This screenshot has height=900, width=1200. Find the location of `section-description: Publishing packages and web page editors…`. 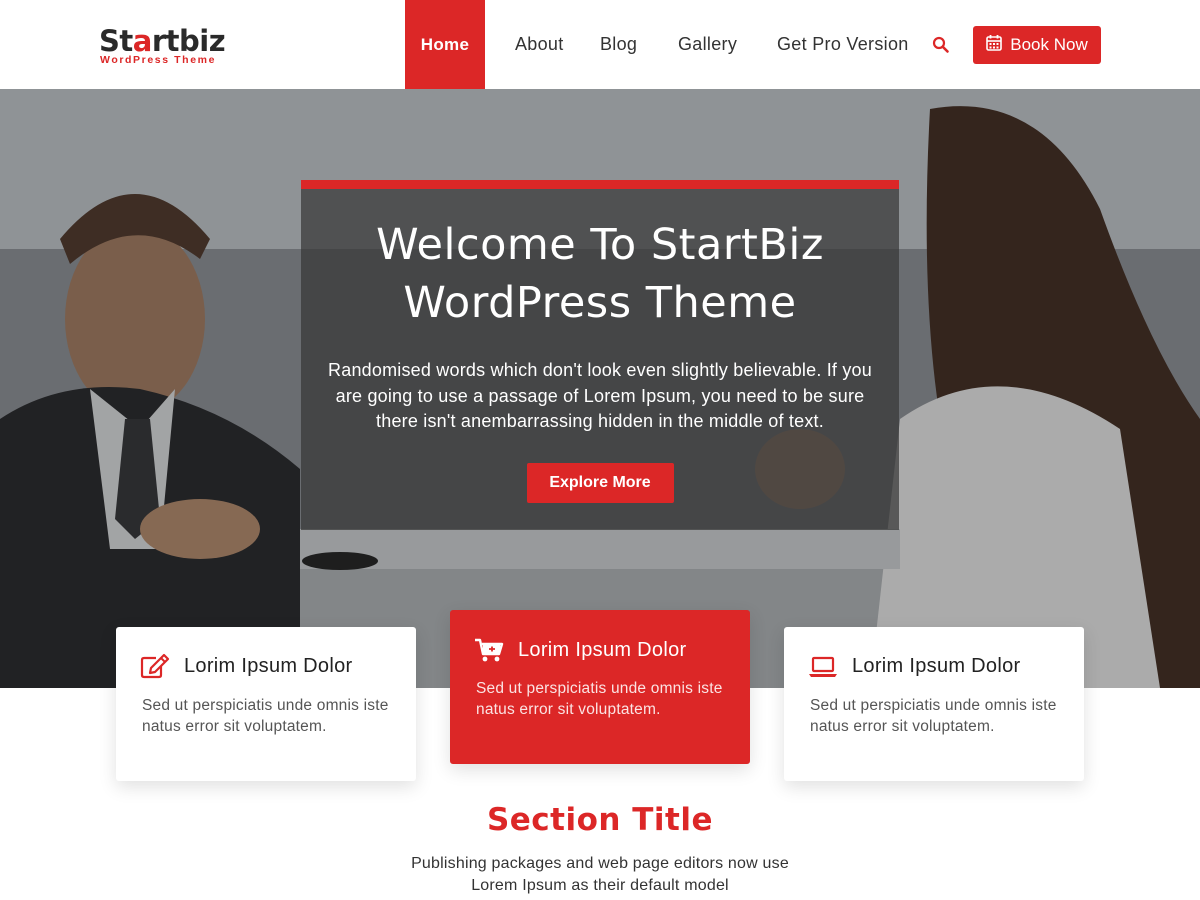

section-description: Publishing packages and web page editors… is located at coordinates (600, 874).